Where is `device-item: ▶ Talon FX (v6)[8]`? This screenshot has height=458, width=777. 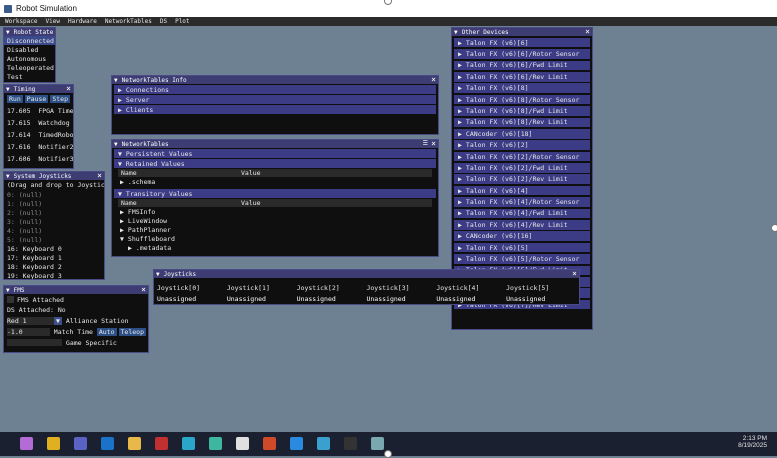 device-item: ▶ Talon FX (v6)[8] is located at coordinates (522, 88).